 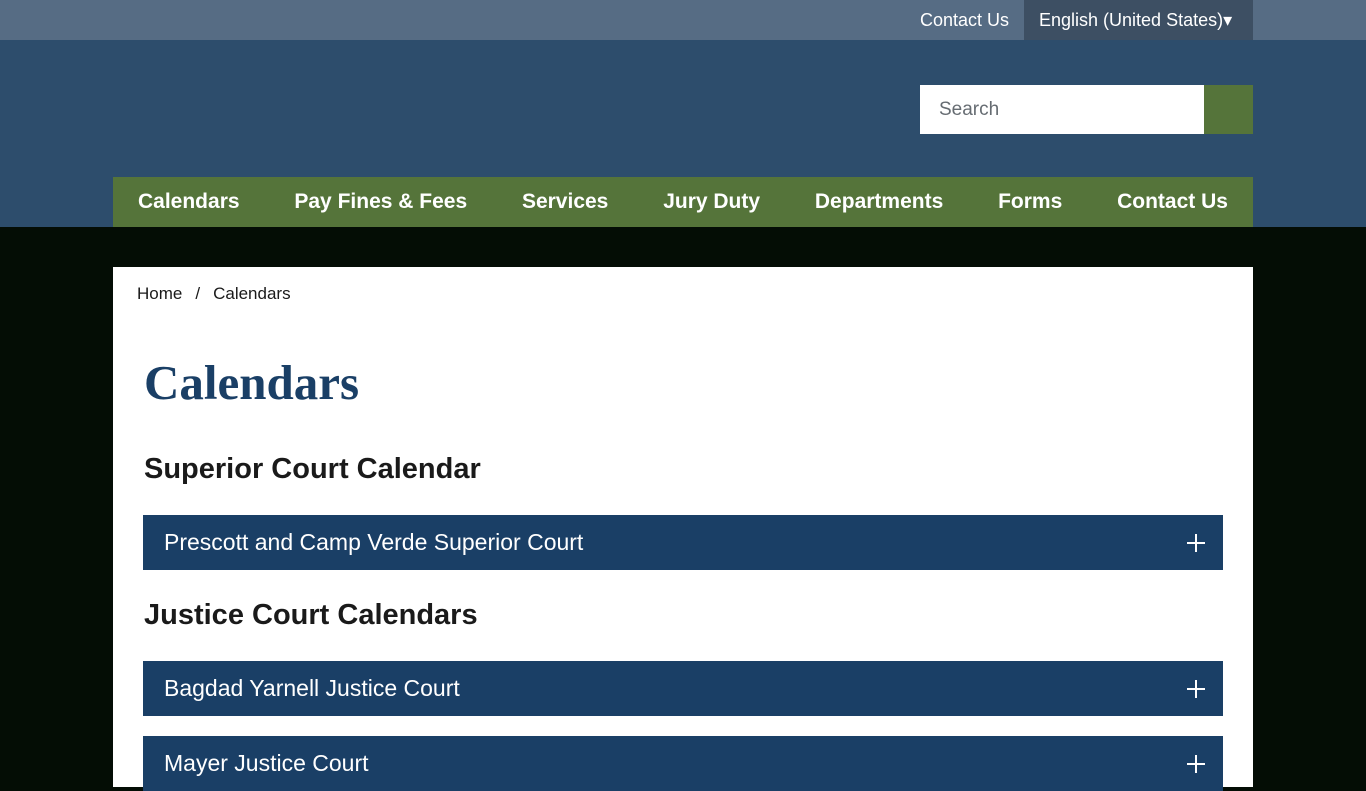 What do you see at coordinates (159, 293) in the screenshot?
I see `breadcrumb-home-link: Home` at bounding box center [159, 293].